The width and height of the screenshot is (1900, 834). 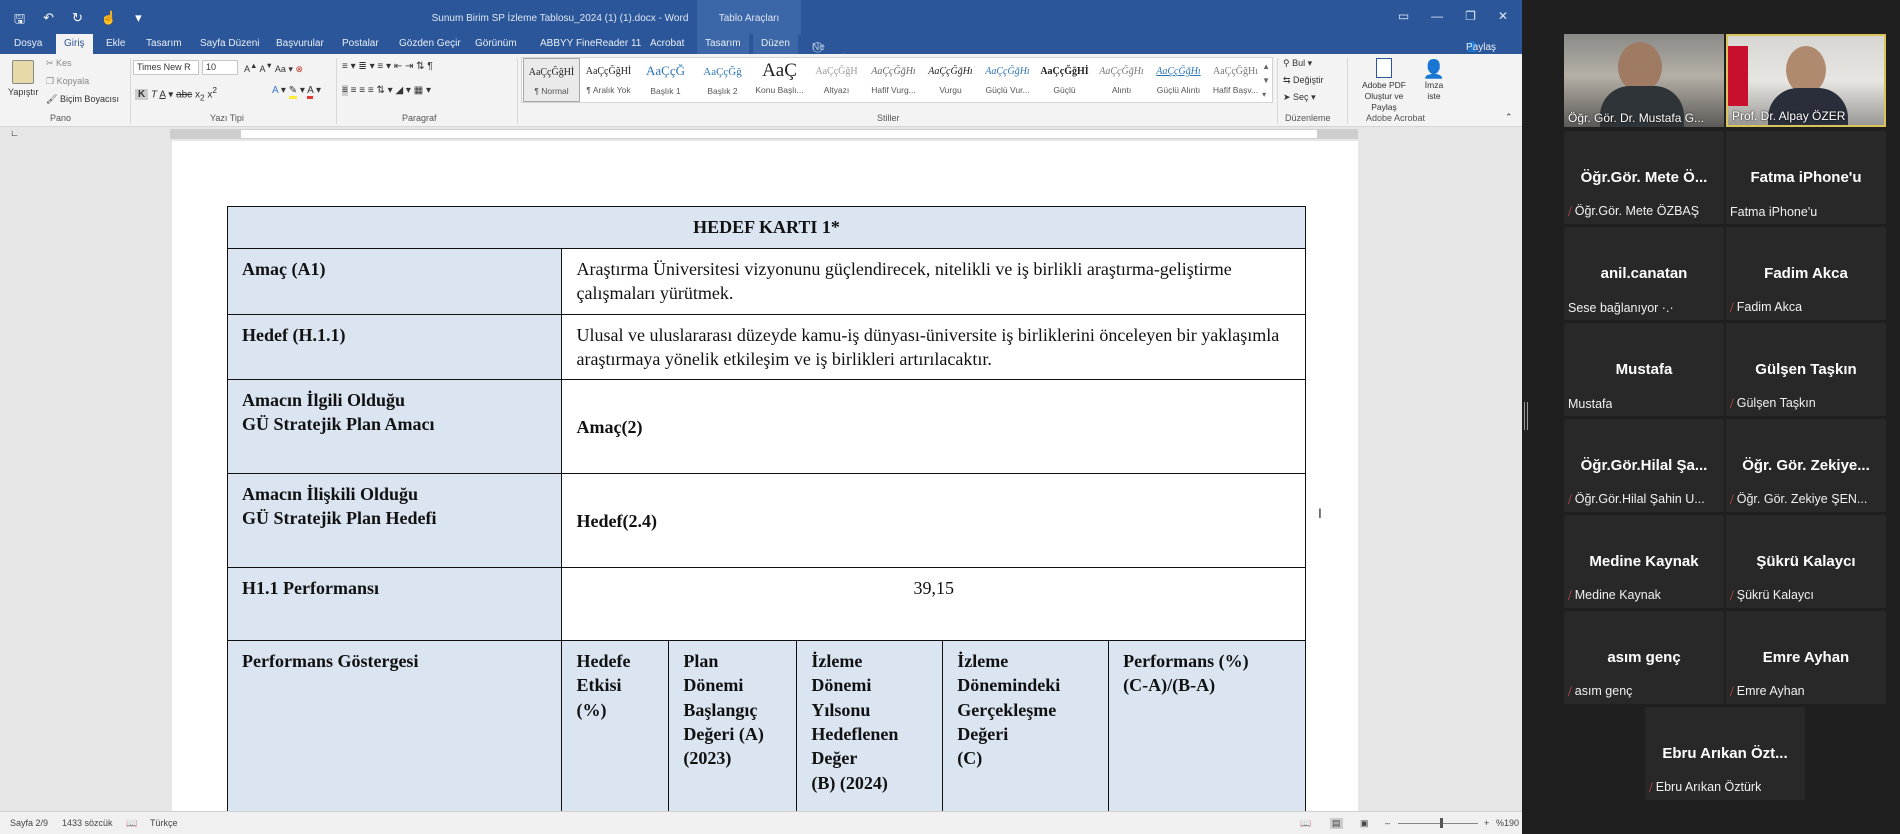 What do you see at coordinates (67, 81) in the screenshot?
I see `copy-button: ❐ Kopyala` at bounding box center [67, 81].